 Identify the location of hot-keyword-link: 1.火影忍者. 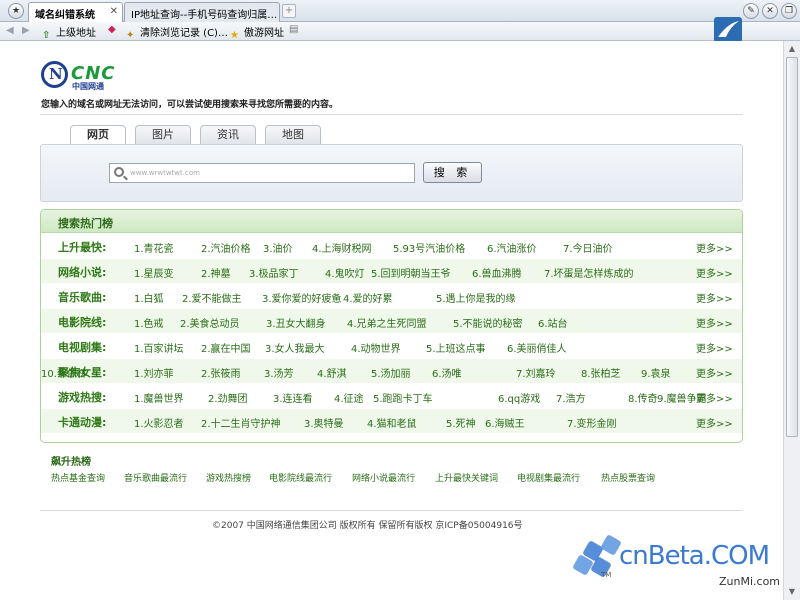
(159, 422).